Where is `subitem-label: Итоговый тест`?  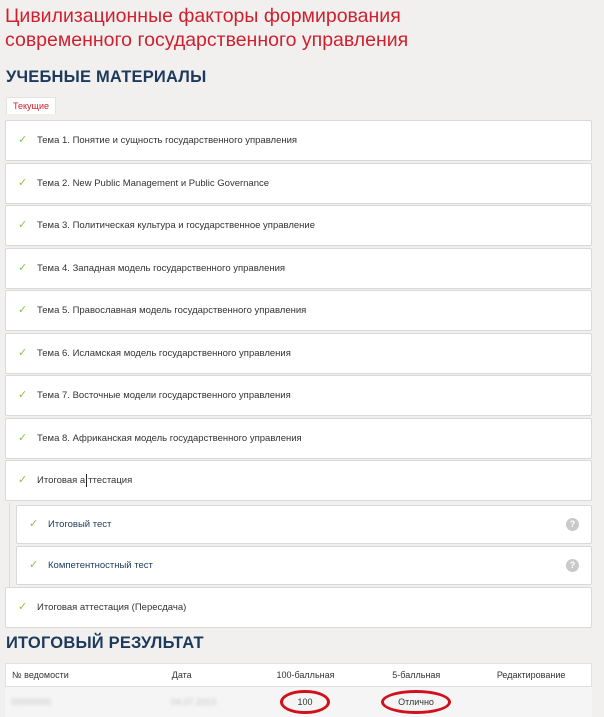
subitem-label: Итоговый тест is located at coordinates (79, 524).